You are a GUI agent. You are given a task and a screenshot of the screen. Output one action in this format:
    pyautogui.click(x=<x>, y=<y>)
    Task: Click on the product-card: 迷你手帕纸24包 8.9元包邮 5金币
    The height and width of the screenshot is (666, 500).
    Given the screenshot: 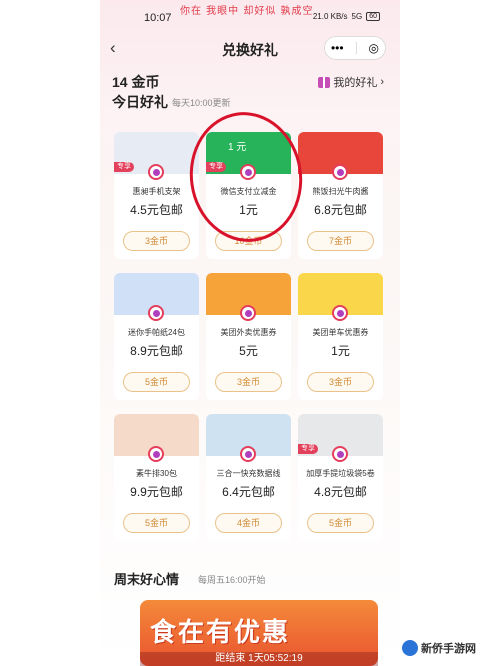 What is the action you would take?
    pyautogui.click(x=156, y=336)
    